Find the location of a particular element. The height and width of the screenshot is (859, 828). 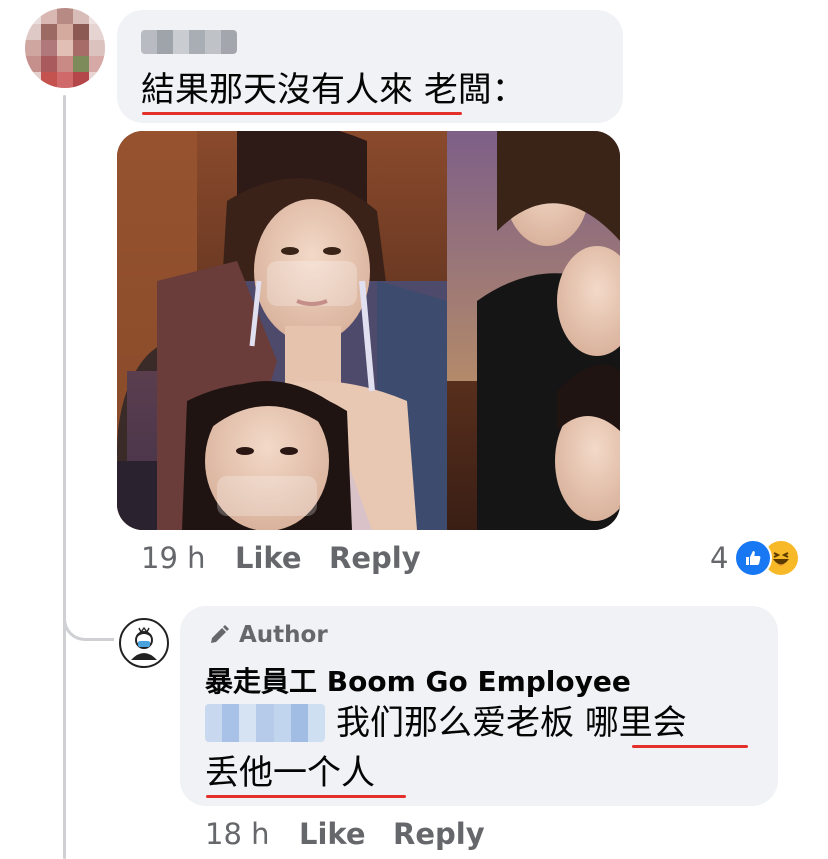

commenter-name-blurred is located at coordinates (189, 42).